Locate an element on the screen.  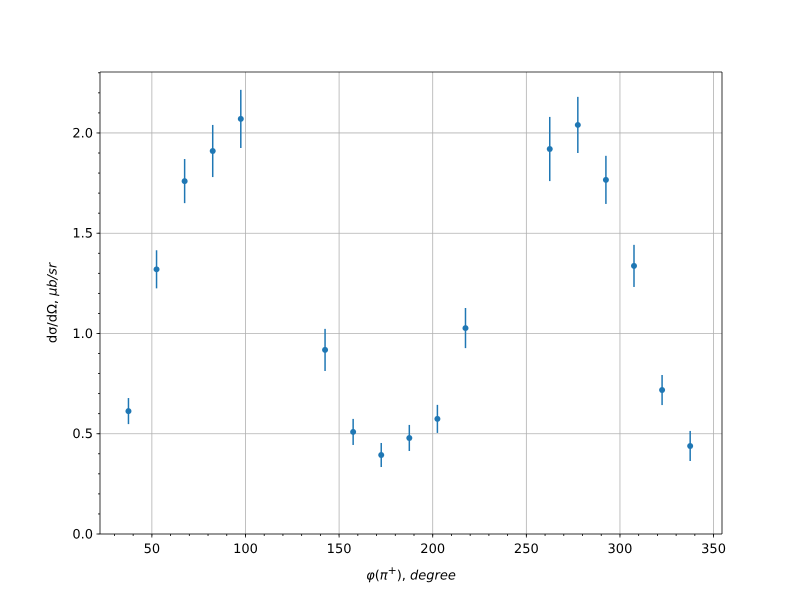
tick-label: 150 is located at coordinates (339, 549).